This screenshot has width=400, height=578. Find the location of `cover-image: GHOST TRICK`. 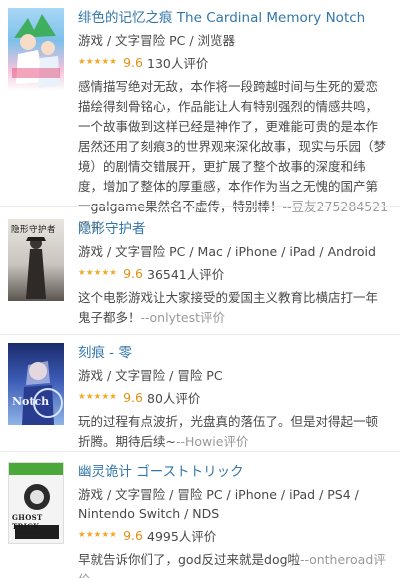

cover-image: GHOST TRICK is located at coordinates (36, 503).